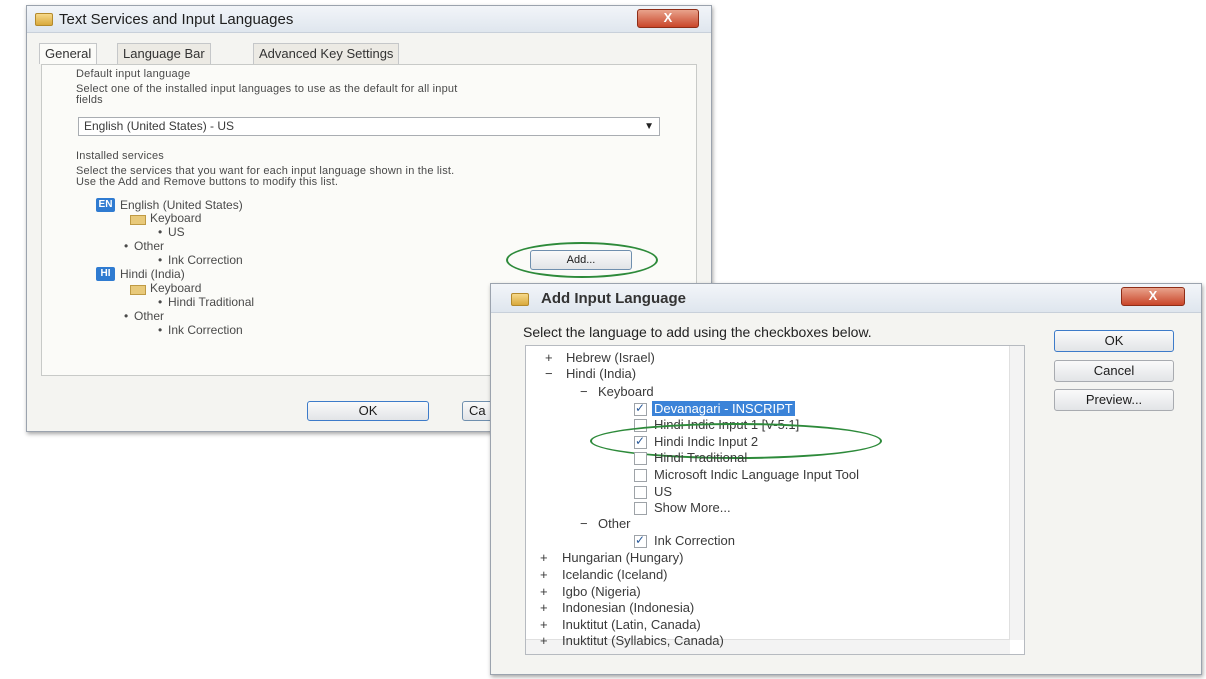 This screenshot has width=1206, height=679. I want to click on checkbox-ink-correction, so click(640, 540).